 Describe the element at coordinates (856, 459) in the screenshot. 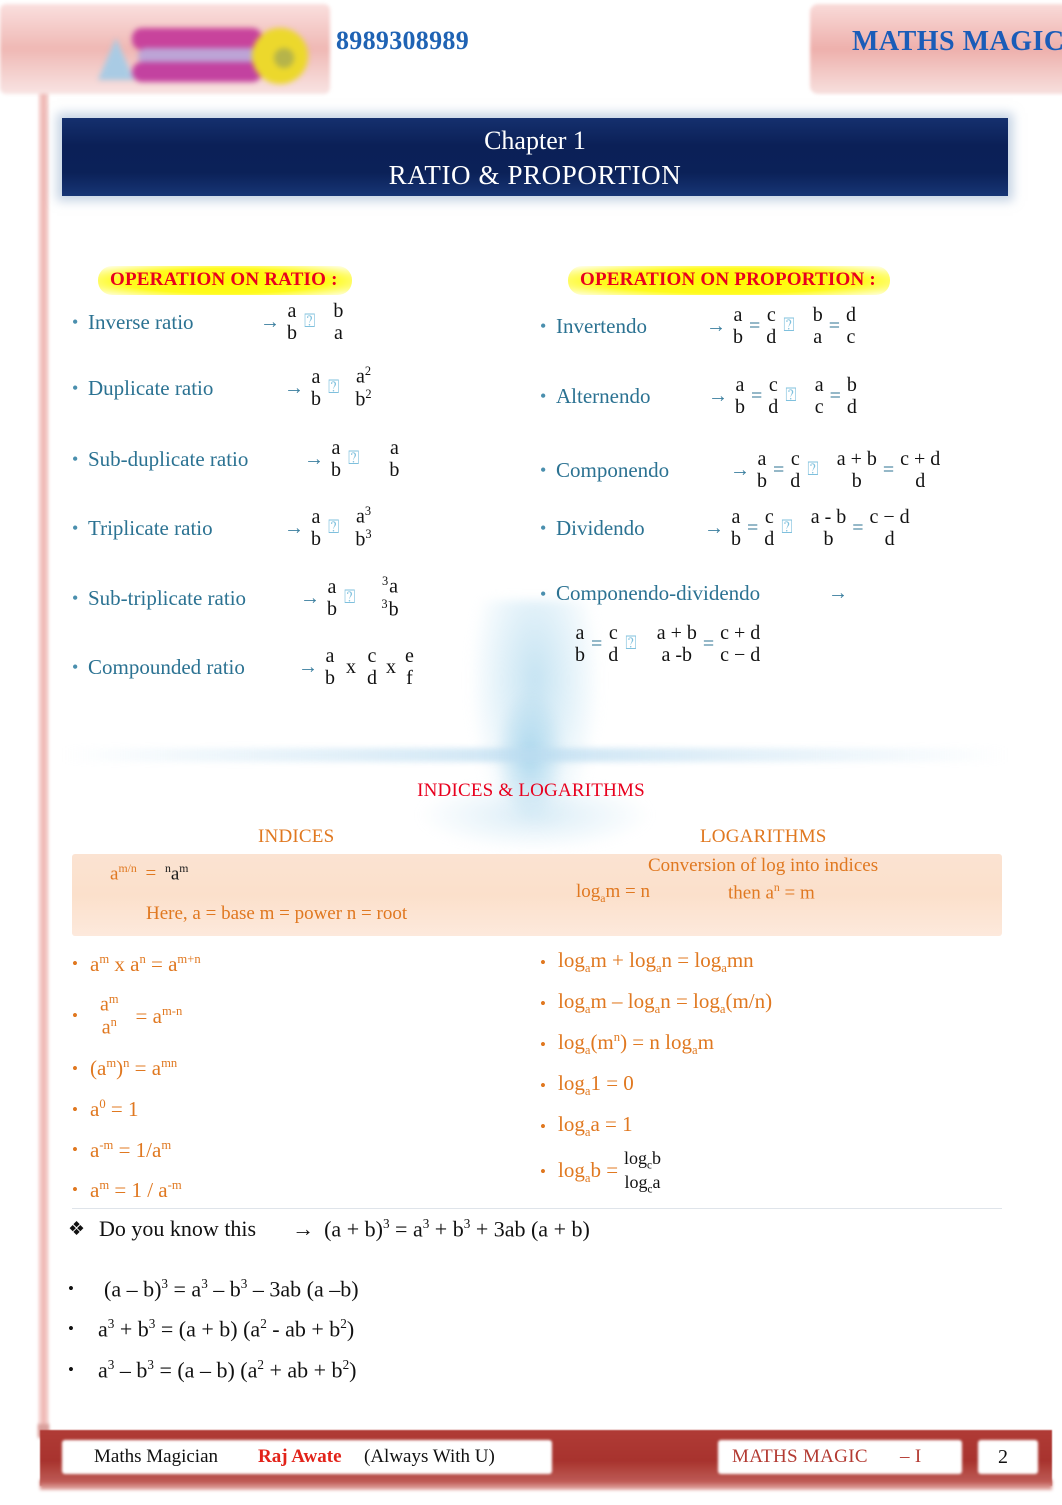

I see `fraction-numerator: a + b` at that location.